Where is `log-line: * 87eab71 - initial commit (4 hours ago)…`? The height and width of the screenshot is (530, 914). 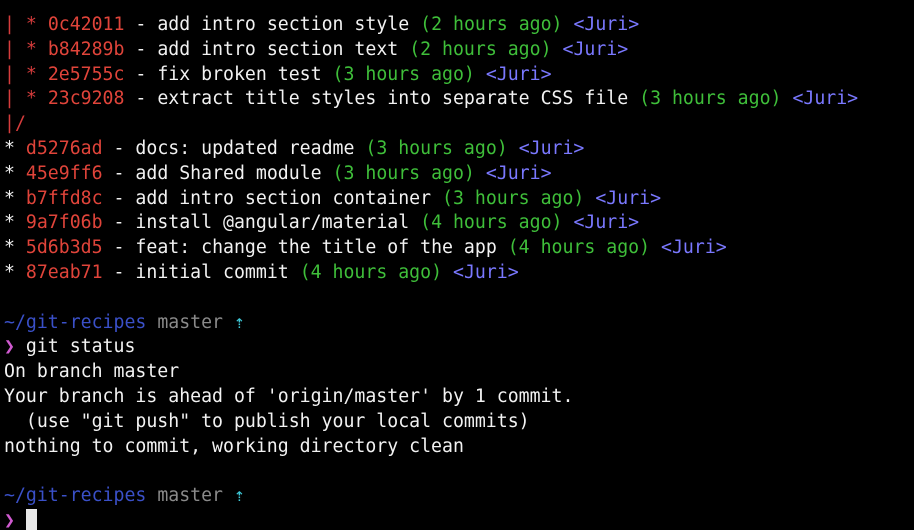 log-line: * 87eab71 - initial commit (4 hours ago)… is located at coordinates (459, 273).